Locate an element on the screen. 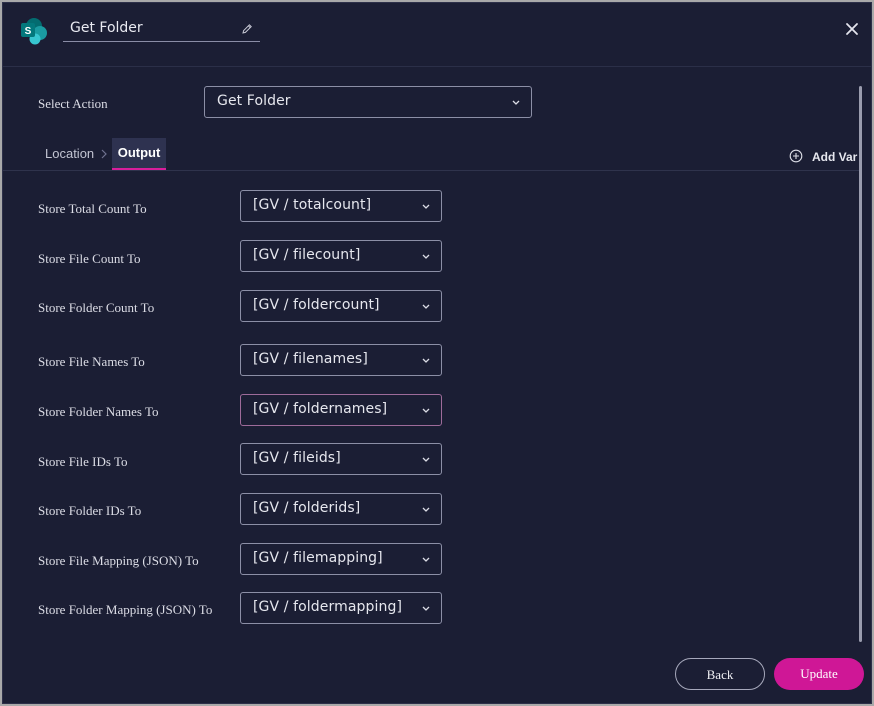  tabs-divider is located at coordinates (432, 170).